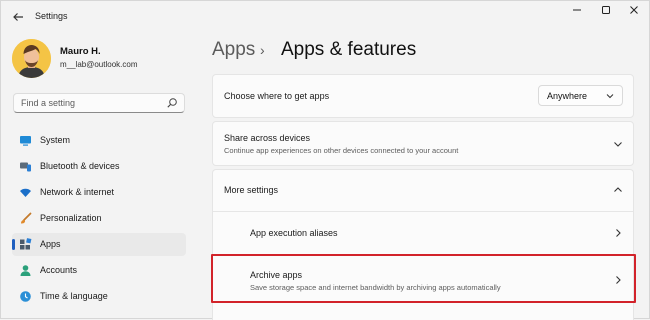  Describe the element at coordinates (423, 233) in the screenshot. I see `app-execution-aliases-row: App execution aliases` at that location.